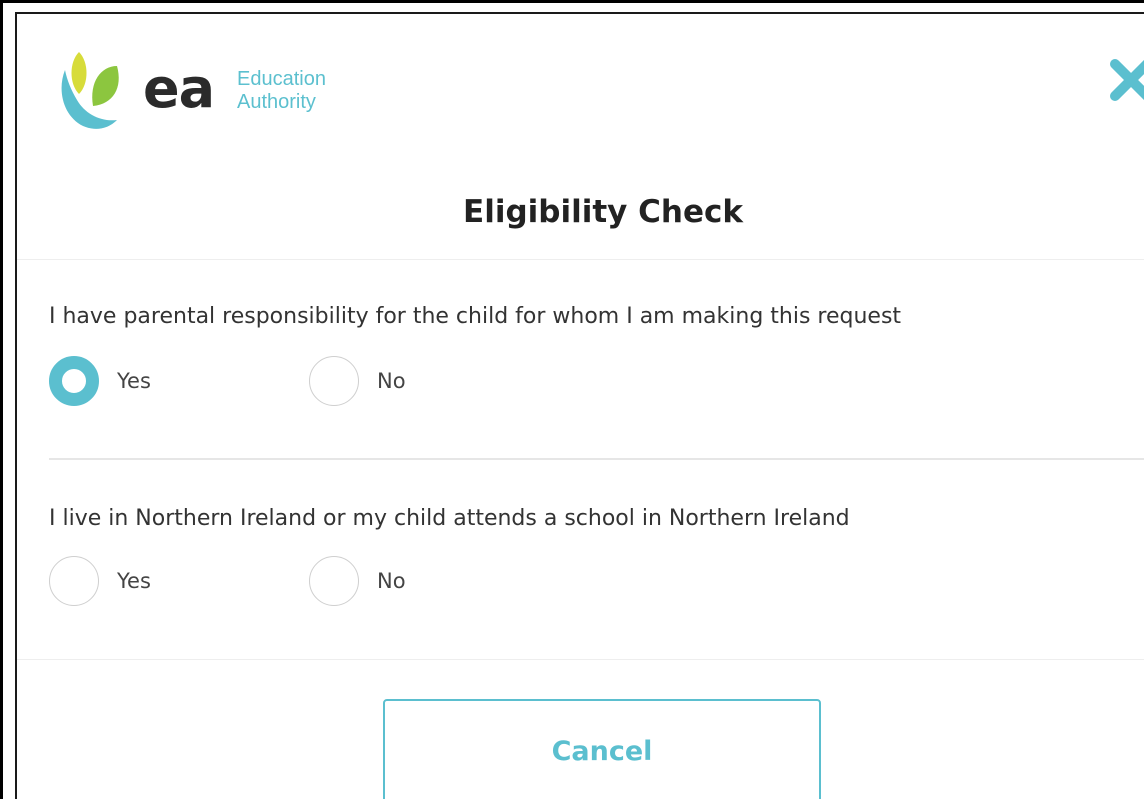 This screenshot has height=799, width=1144. Describe the element at coordinates (596, 459) in the screenshot. I see `question-divider` at that location.